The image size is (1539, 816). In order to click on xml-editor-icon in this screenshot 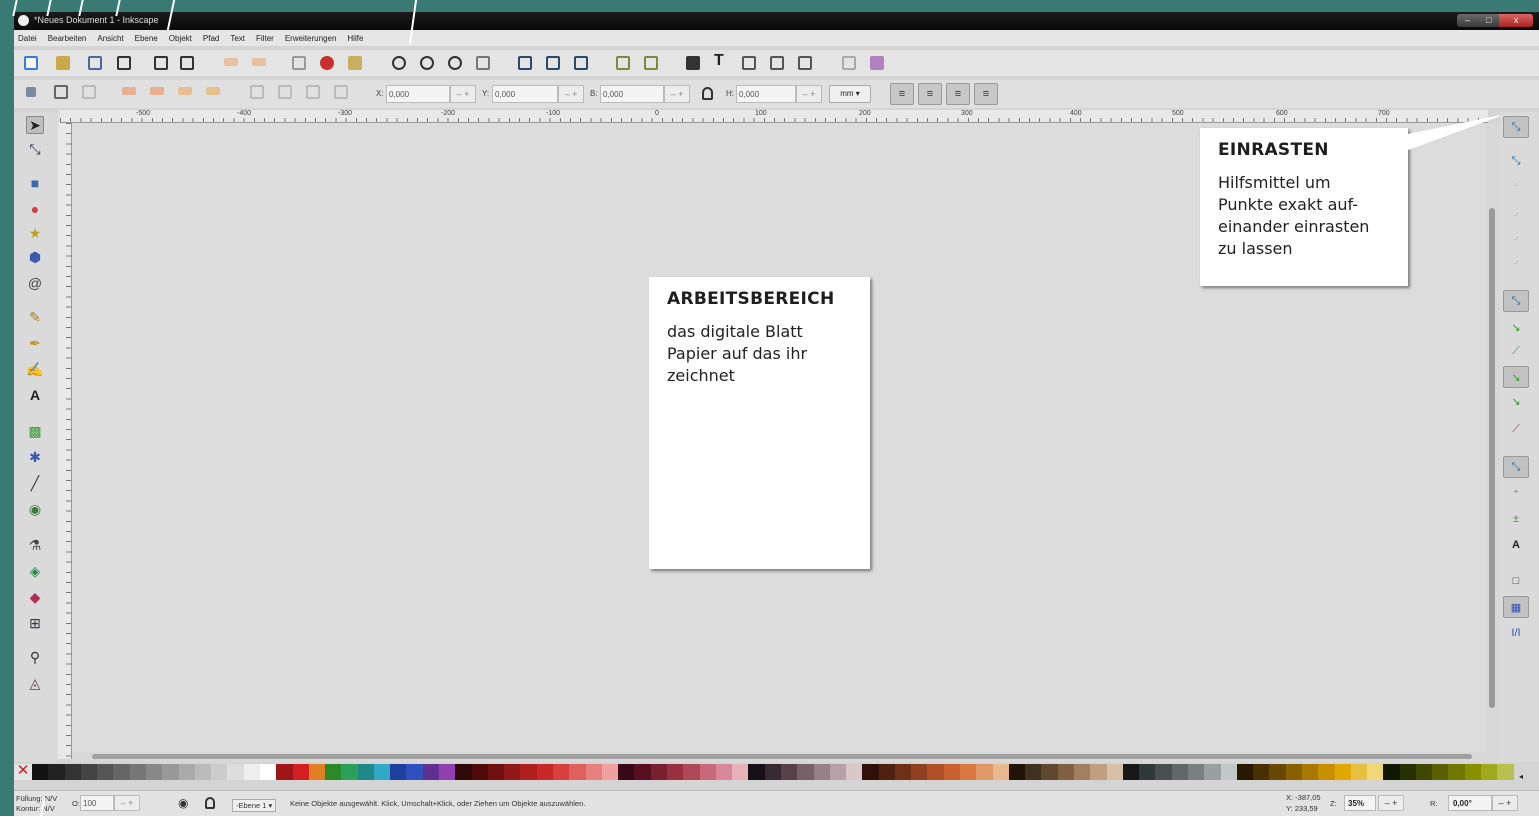, I will do `click(749, 63)`.